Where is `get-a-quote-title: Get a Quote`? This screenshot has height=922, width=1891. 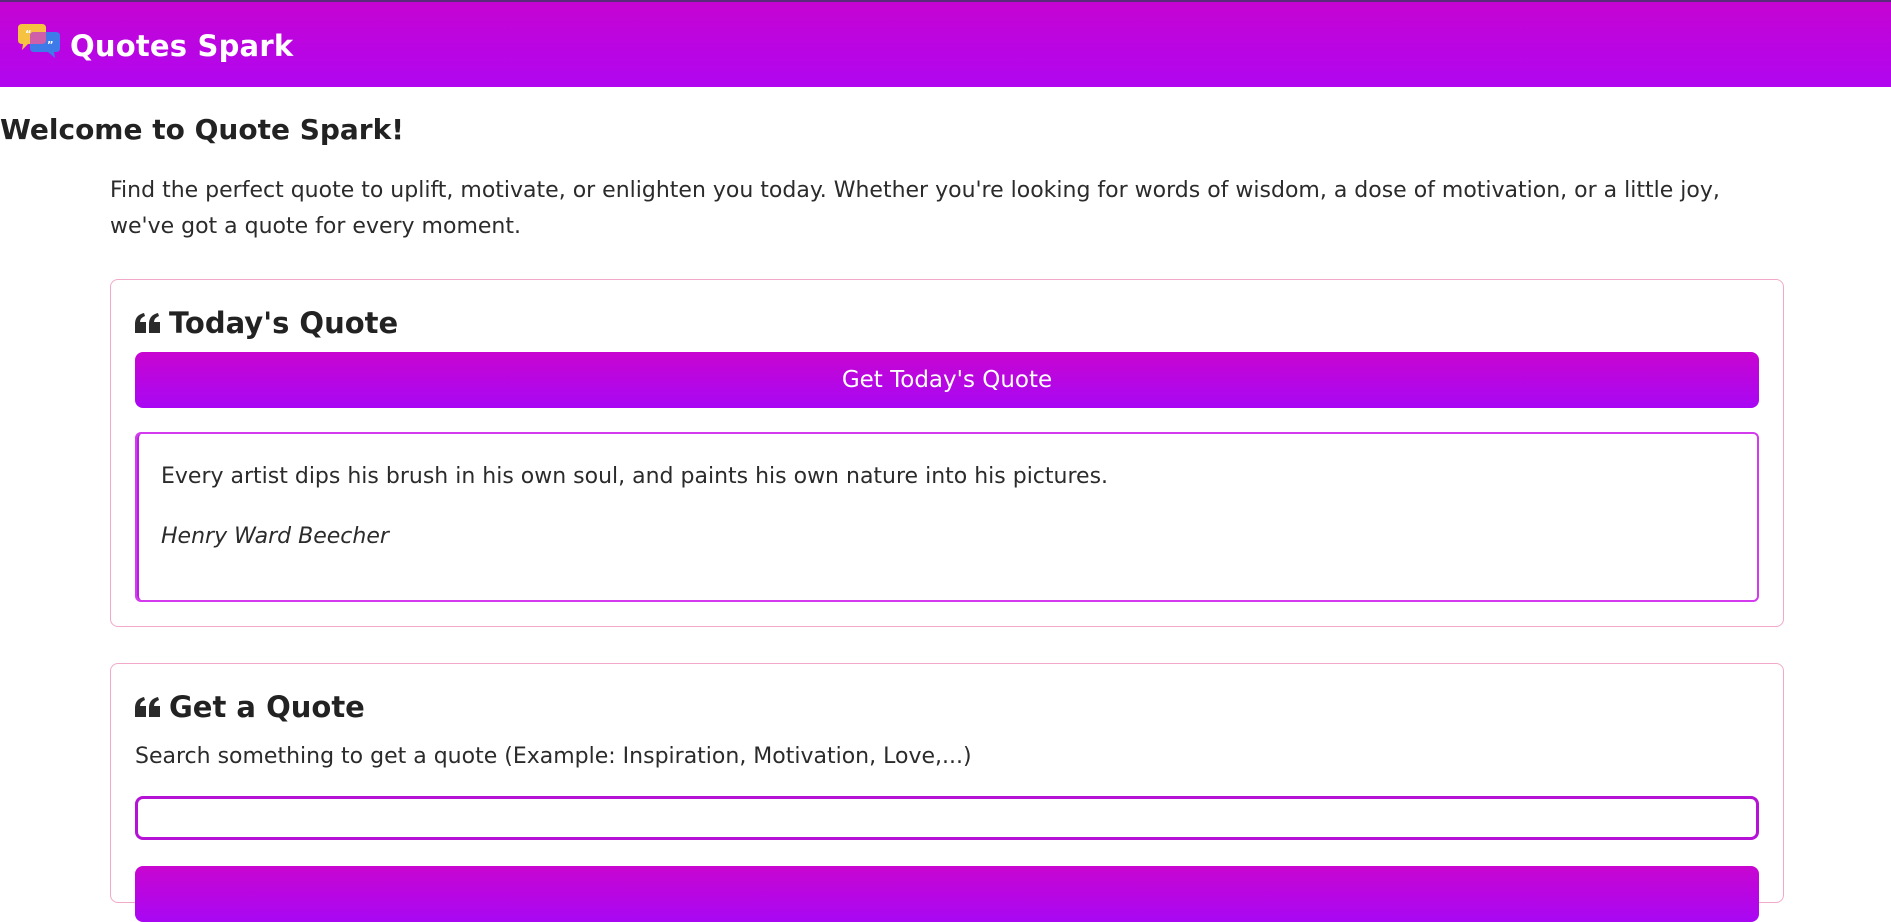
get-a-quote-title: Get a Quote is located at coordinates (267, 707).